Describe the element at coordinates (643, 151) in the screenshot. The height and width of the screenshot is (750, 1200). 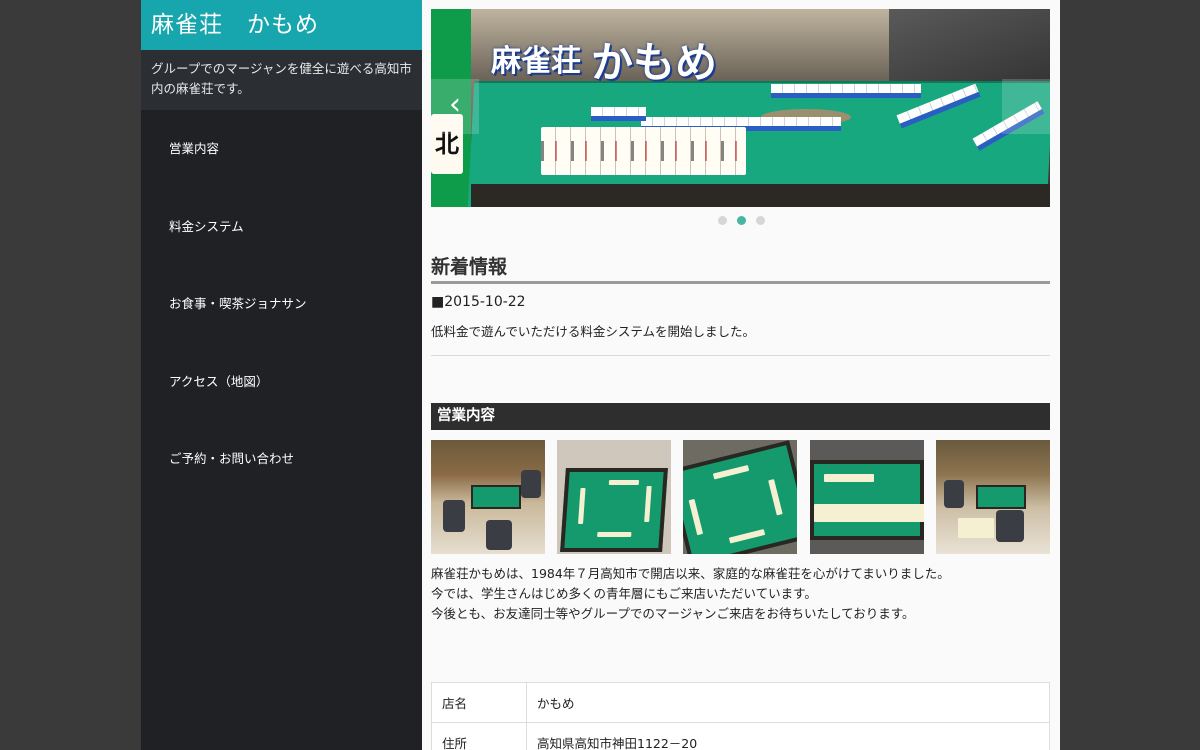
I see `tile-hand-image` at that location.